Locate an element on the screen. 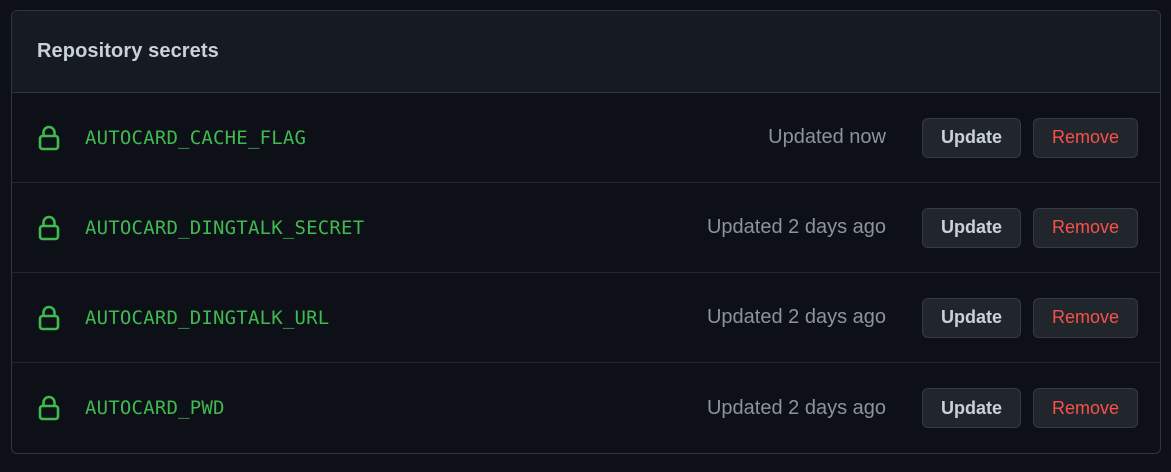 The image size is (1171, 472). secret-name: AUTOCARD_CACHE_FLAG is located at coordinates (196, 137).